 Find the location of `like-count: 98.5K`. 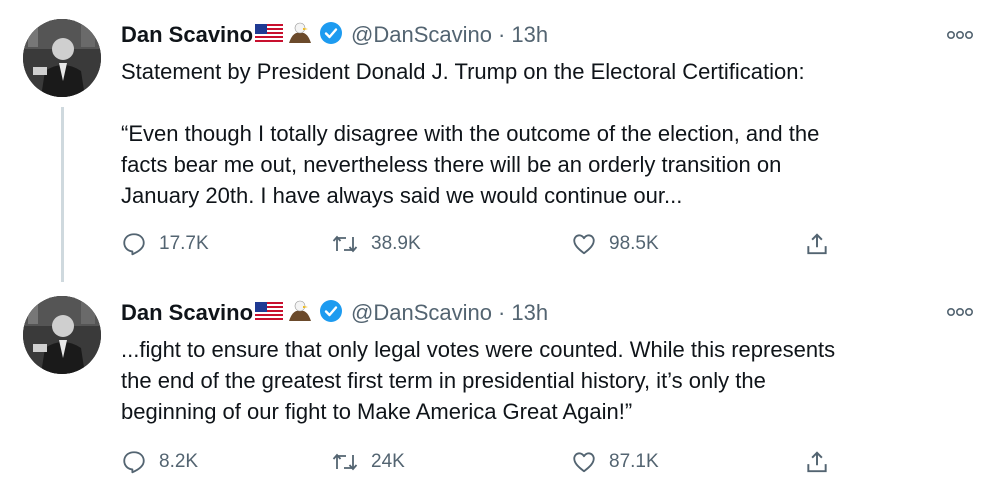

like-count: 98.5K is located at coordinates (634, 243).